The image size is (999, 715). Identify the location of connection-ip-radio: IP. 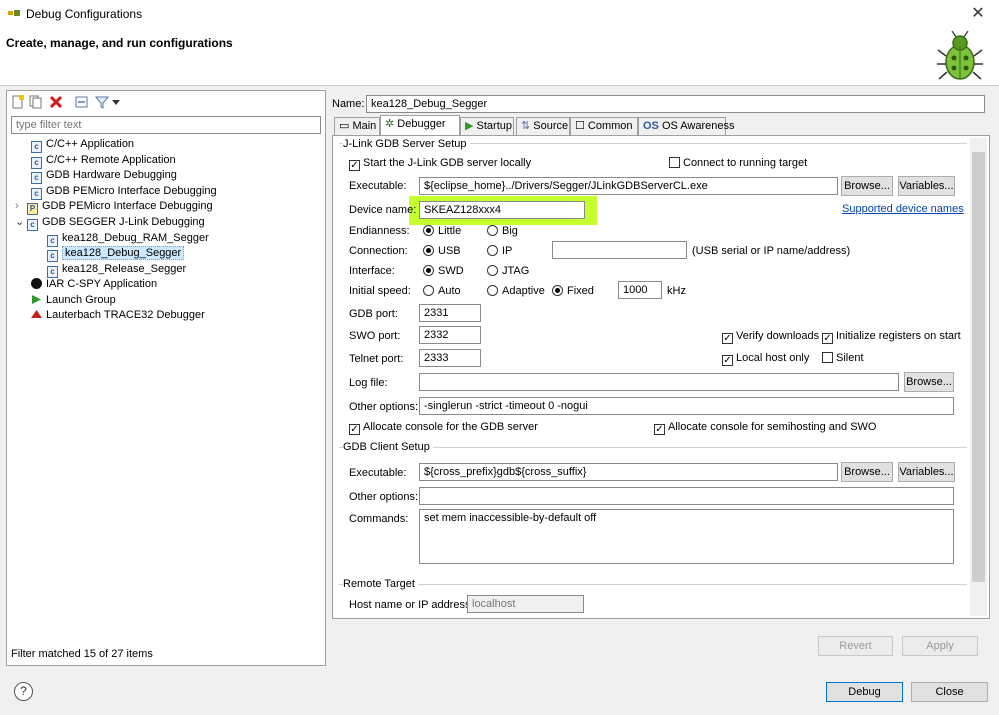
(499, 251).